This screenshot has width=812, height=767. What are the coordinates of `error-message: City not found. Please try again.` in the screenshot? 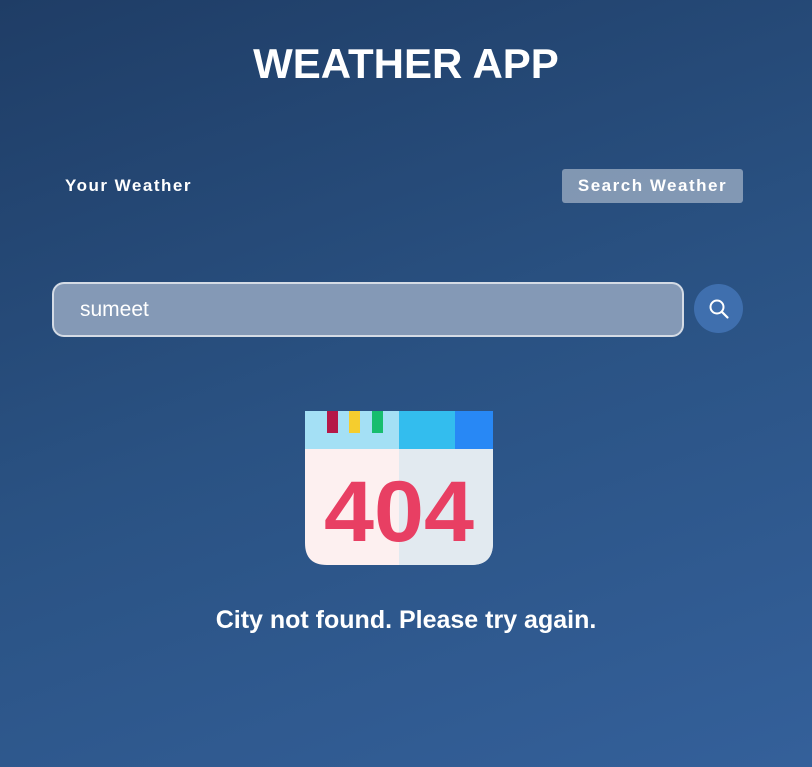 It's located at (406, 620).